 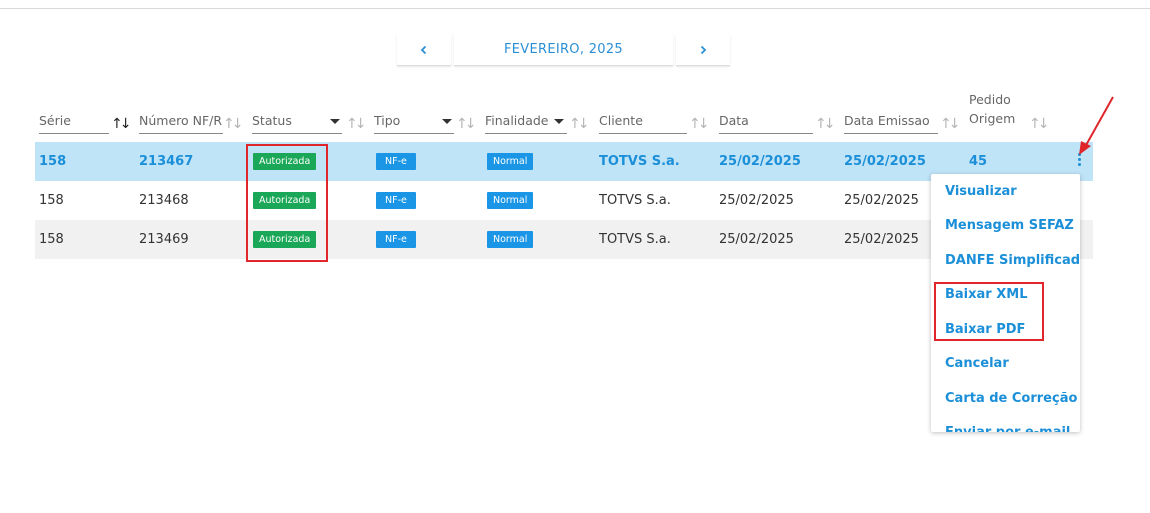 I want to click on column-header-numero: Número NF/RF ↑↓, so click(x=191, y=112).